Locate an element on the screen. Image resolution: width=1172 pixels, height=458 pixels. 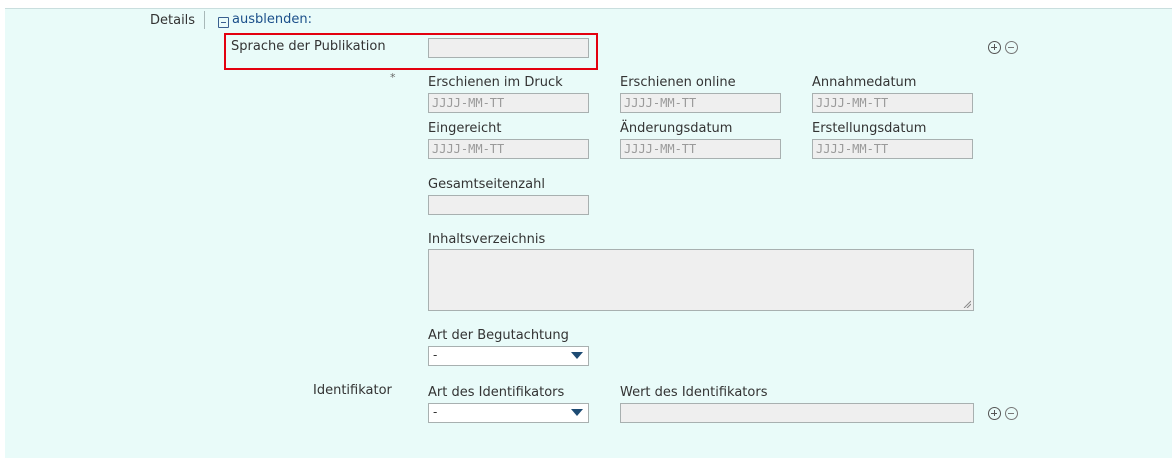
toc-textarea is located at coordinates (701, 280).